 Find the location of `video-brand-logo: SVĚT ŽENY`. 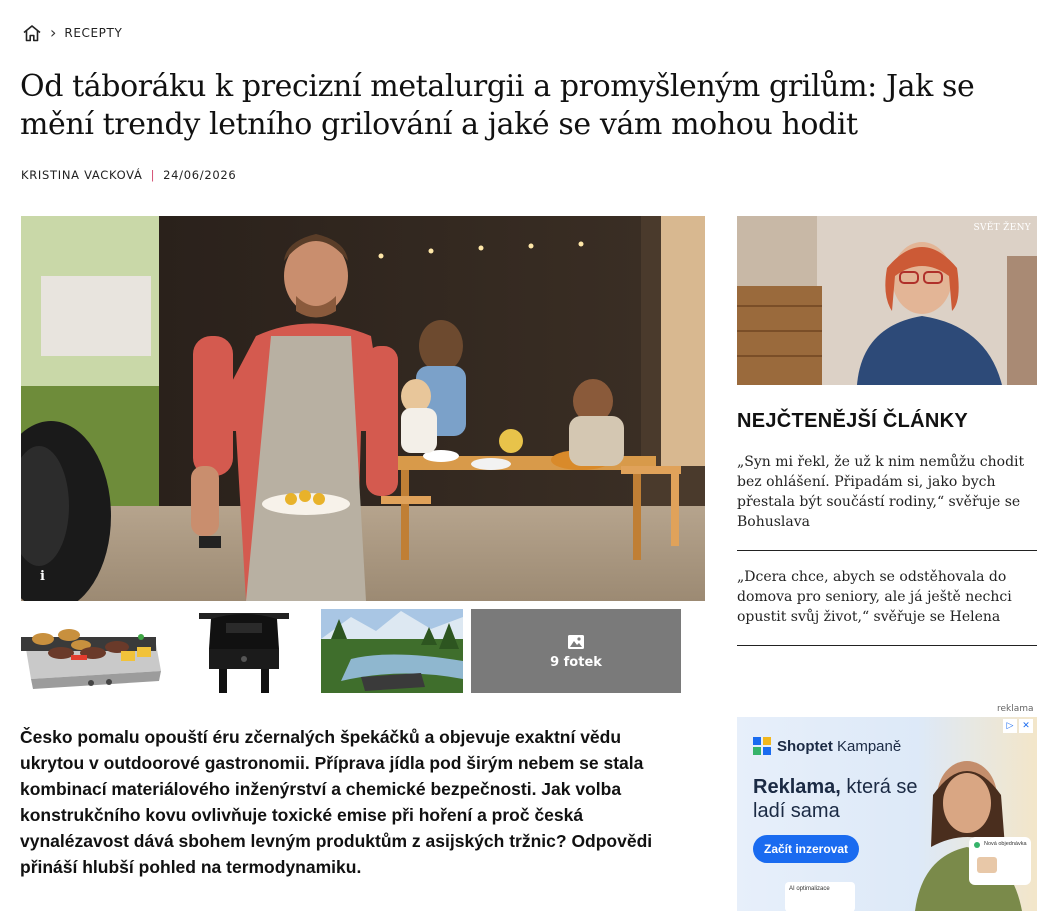

video-brand-logo: SVĚT ŽENY is located at coordinates (1002, 228).